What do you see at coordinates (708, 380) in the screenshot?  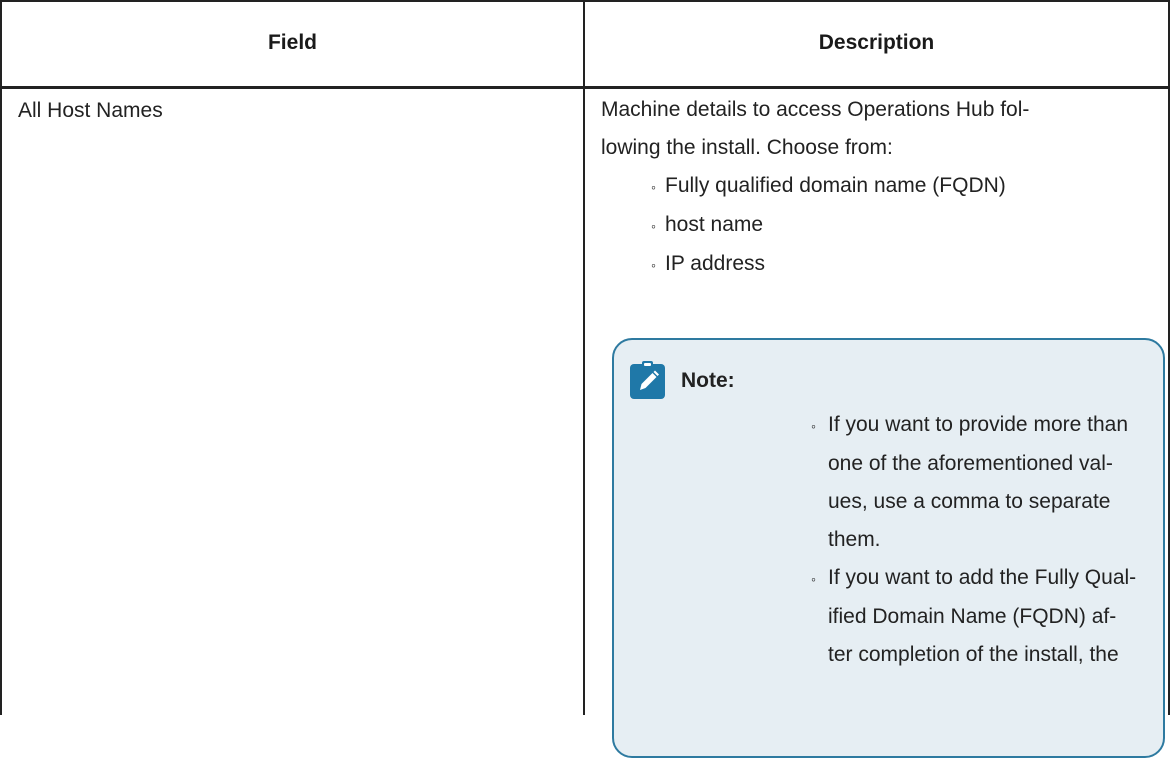 I see `note-title: Note:` at bounding box center [708, 380].